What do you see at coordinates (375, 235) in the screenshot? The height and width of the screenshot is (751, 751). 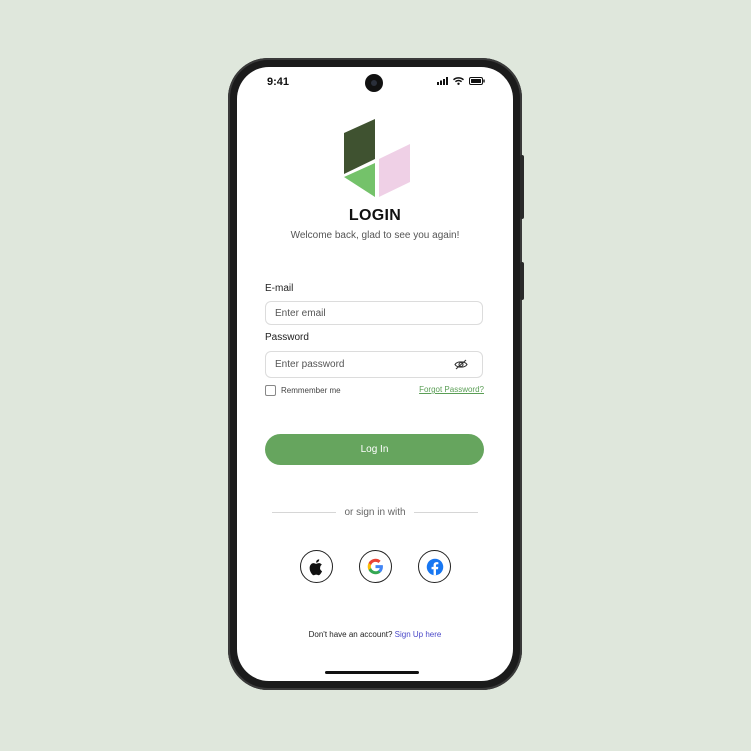 I see `page-subtitle: Welcome back, glad to see you again!` at bounding box center [375, 235].